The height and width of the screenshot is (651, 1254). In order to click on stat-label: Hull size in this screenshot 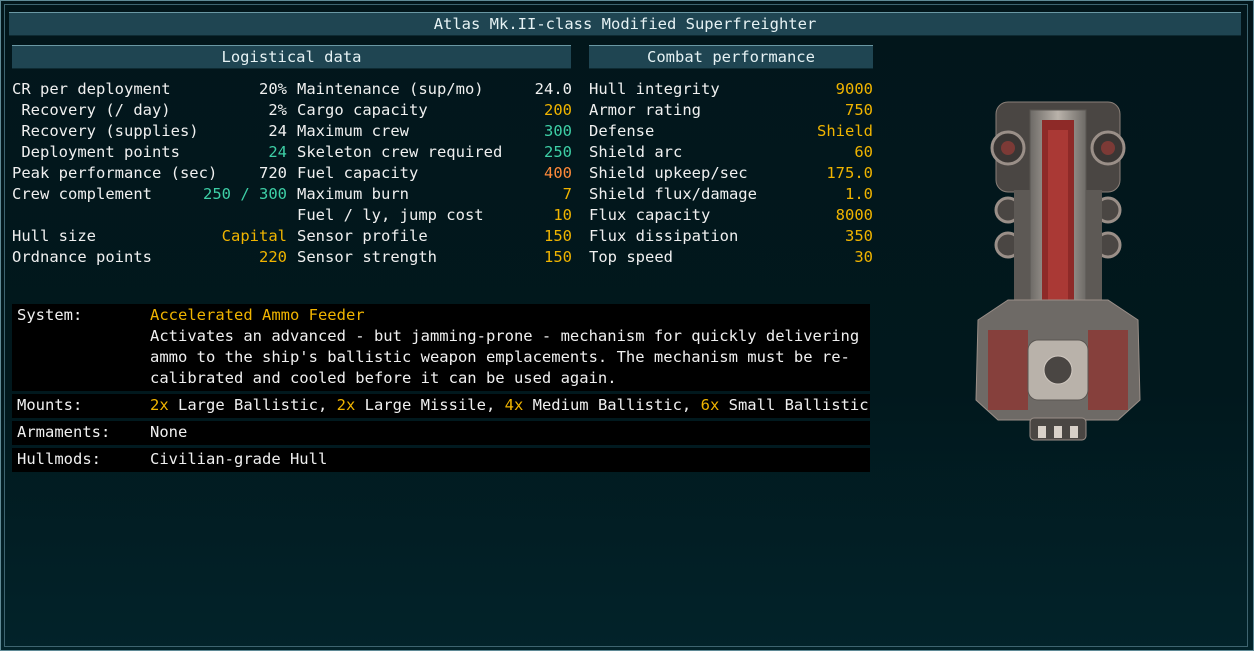, I will do `click(54, 236)`.